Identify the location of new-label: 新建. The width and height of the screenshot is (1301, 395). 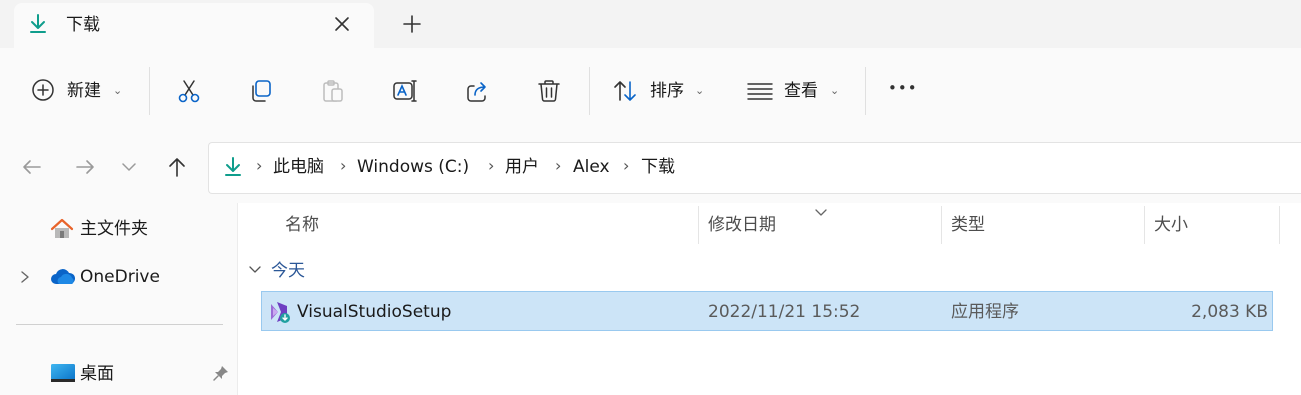
(84, 91).